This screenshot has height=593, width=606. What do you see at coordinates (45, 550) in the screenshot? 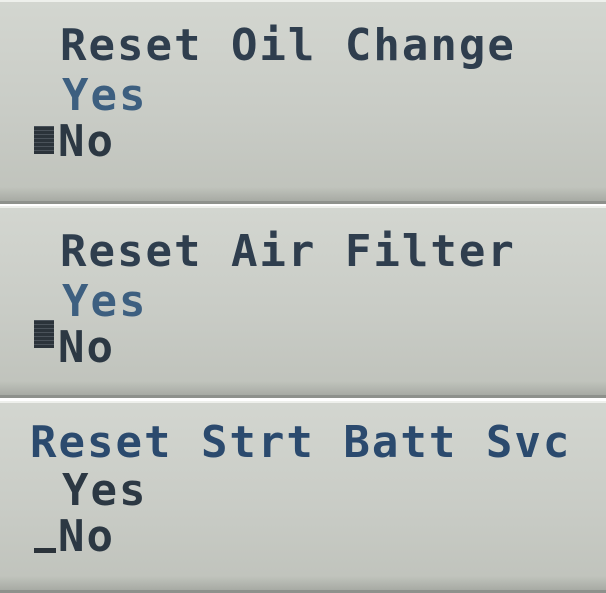
I see `selection-cursor-underline` at bounding box center [45, 550].